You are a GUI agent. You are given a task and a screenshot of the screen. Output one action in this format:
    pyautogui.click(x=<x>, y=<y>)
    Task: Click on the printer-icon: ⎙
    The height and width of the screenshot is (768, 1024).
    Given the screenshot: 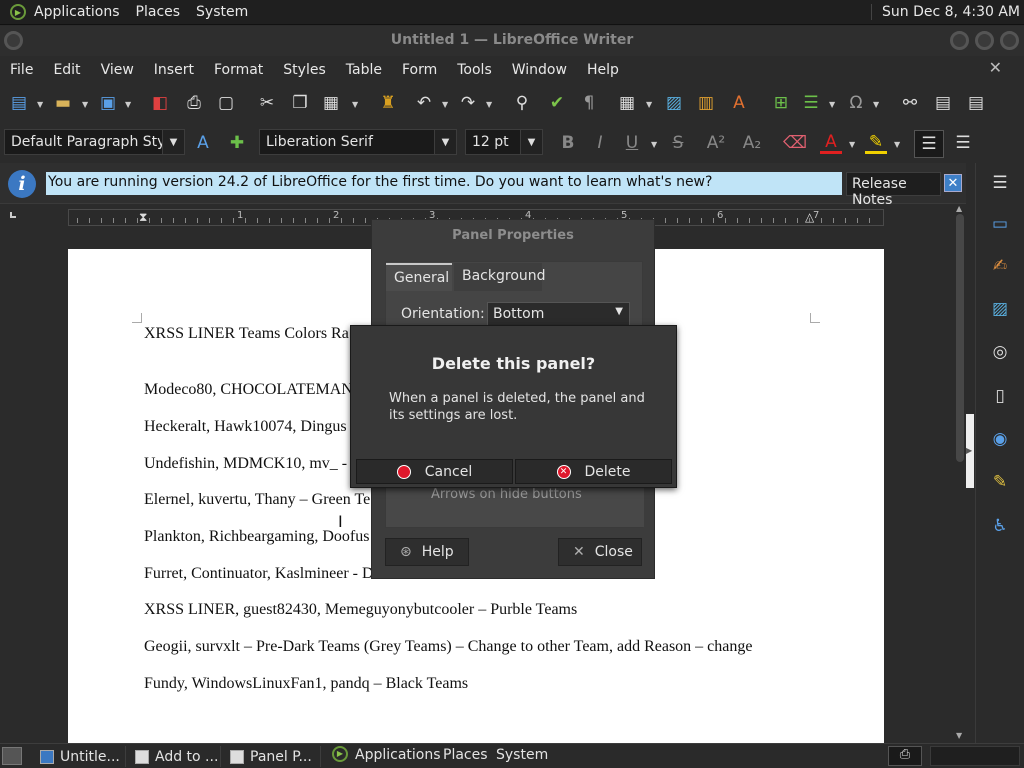 What is the action you would take?
    pyautogui.click(x=905, y=756)
    